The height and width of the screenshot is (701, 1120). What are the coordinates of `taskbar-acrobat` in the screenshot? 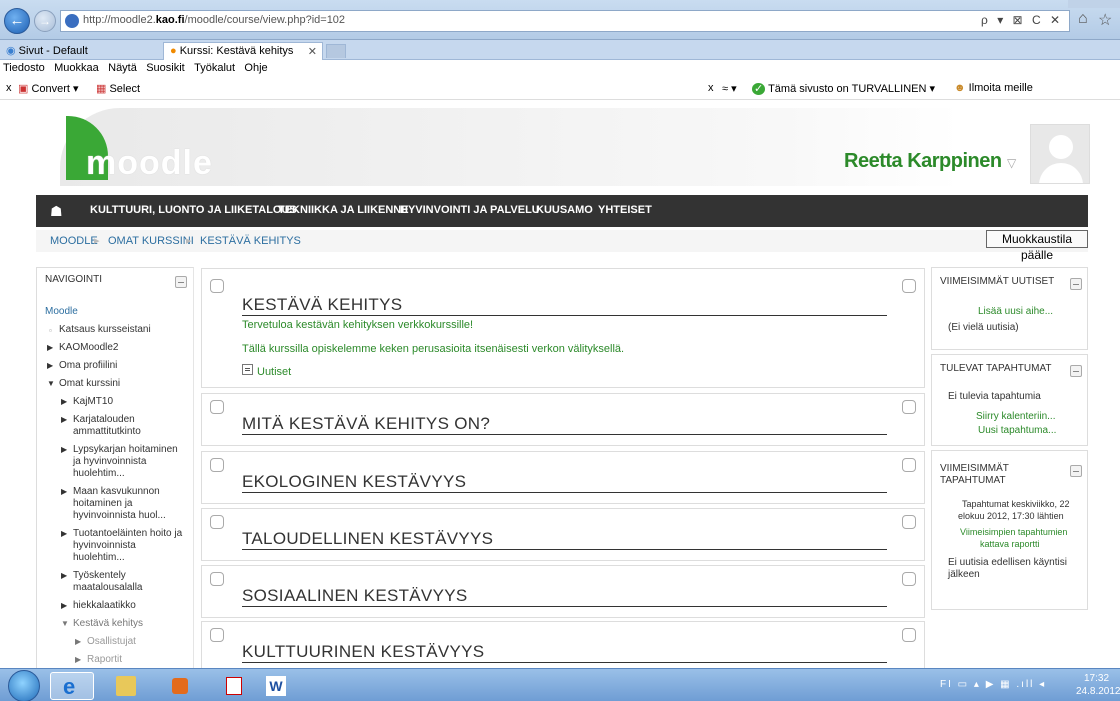 It's located at (234, 686).